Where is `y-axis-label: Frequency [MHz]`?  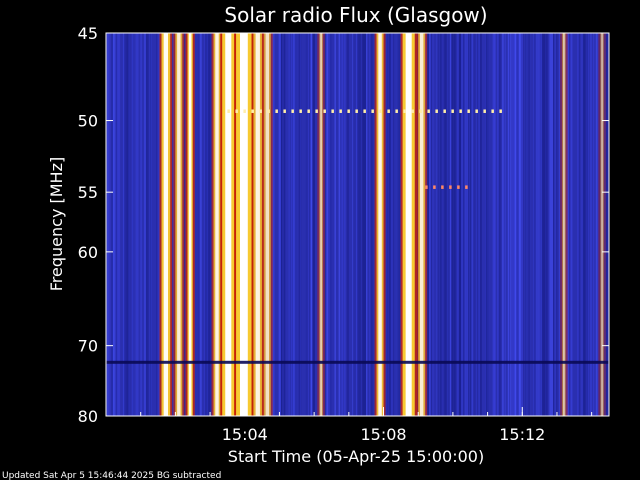
y-axis-label: Frequency [MHz] is located at coordinates (56, 224).